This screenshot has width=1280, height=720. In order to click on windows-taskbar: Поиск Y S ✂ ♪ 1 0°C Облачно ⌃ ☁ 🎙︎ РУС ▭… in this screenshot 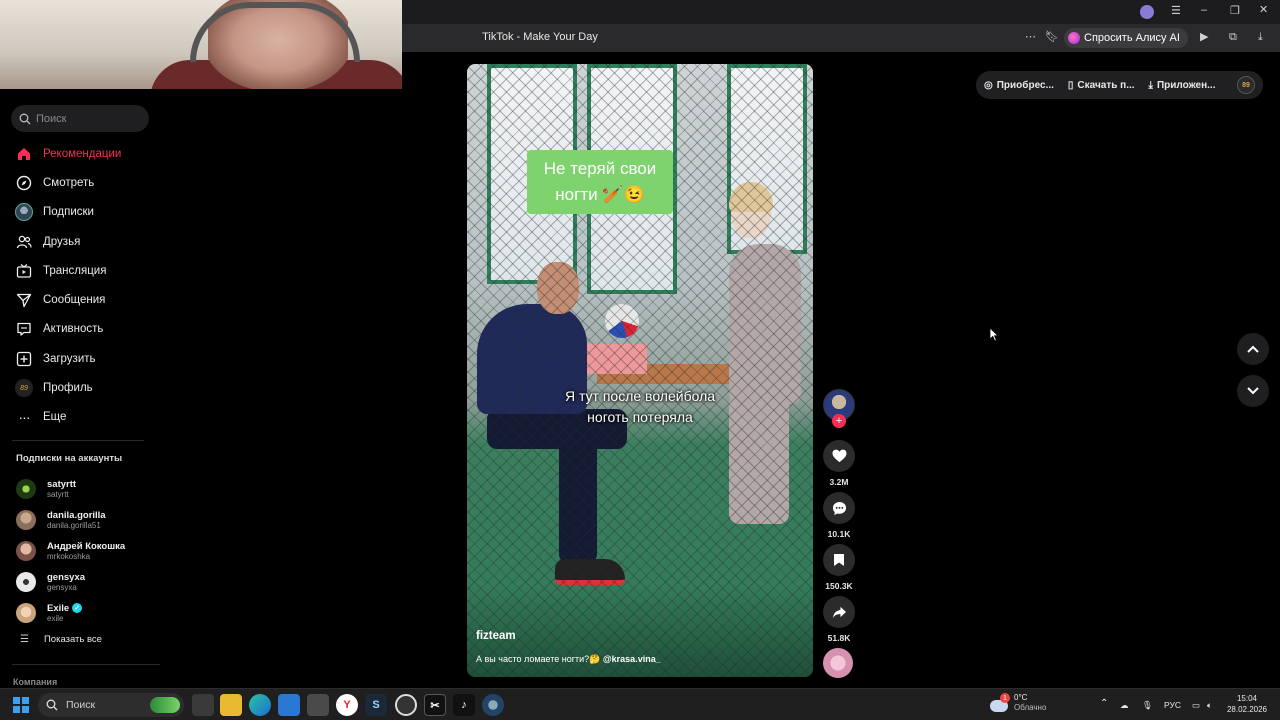, I will do `click(640, 704)`.